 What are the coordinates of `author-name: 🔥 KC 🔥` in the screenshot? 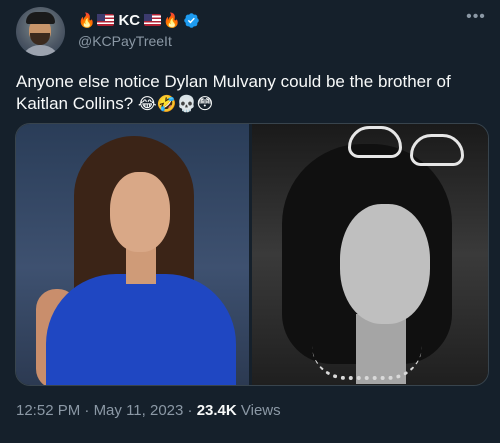 It's located at (139, 20).